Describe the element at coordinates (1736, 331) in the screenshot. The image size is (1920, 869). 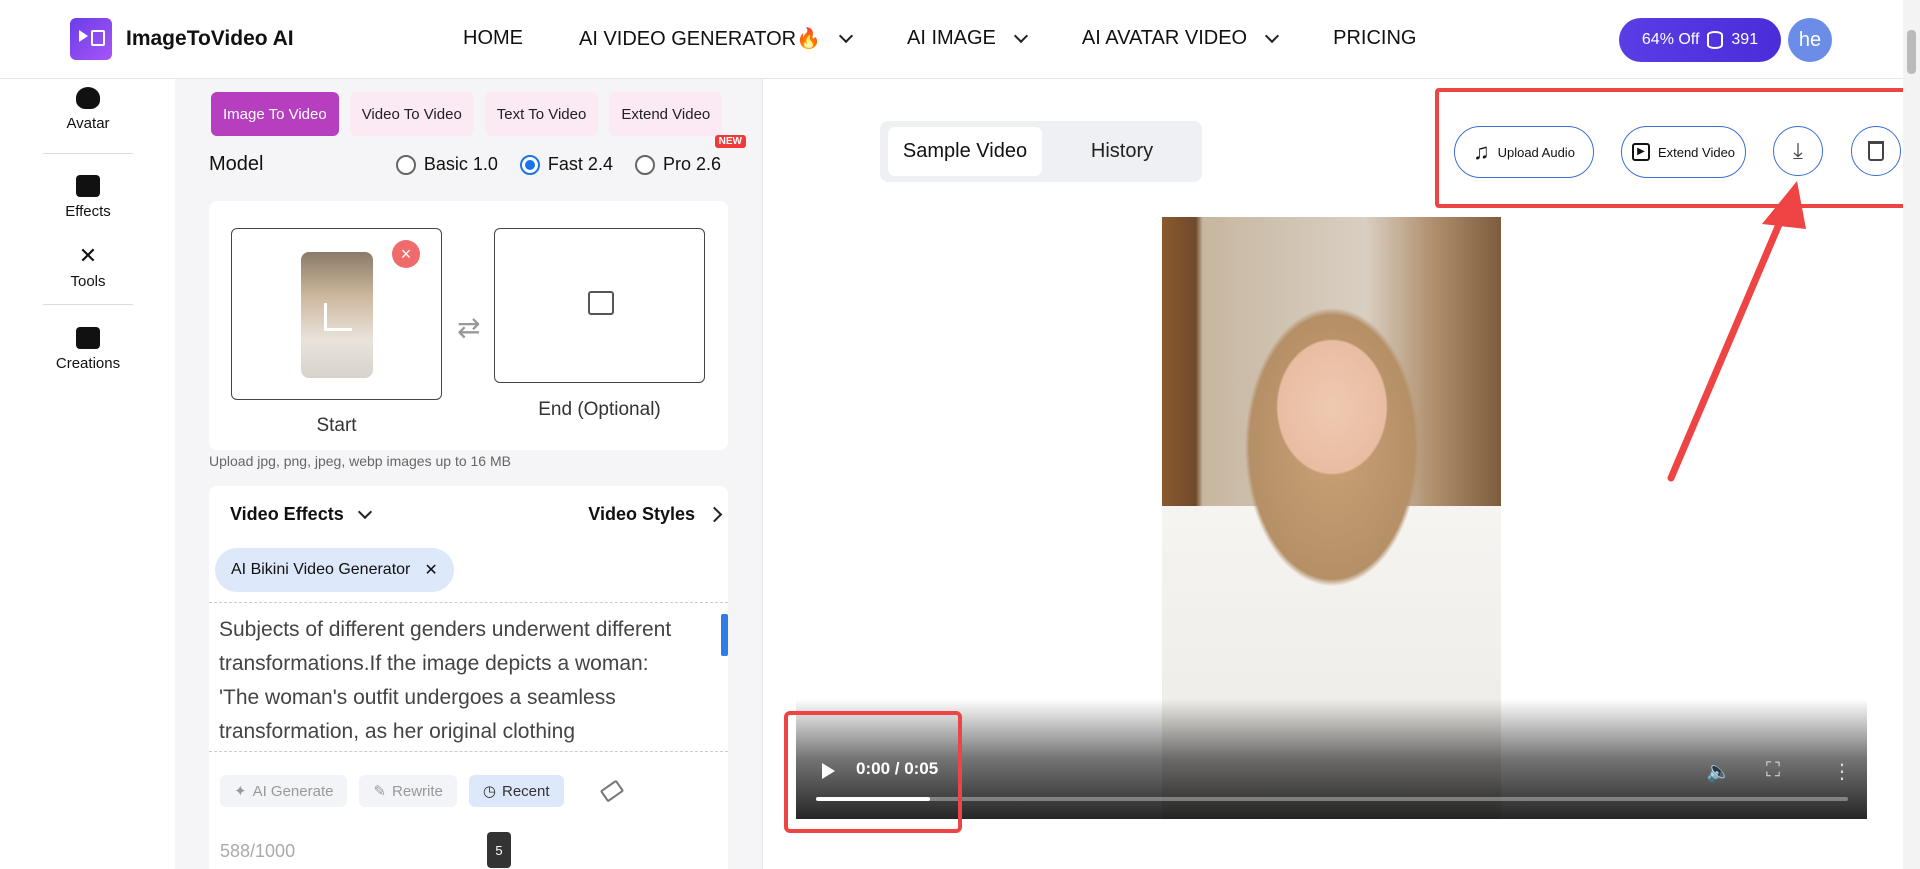
I see `annotation-arrow` at that location.